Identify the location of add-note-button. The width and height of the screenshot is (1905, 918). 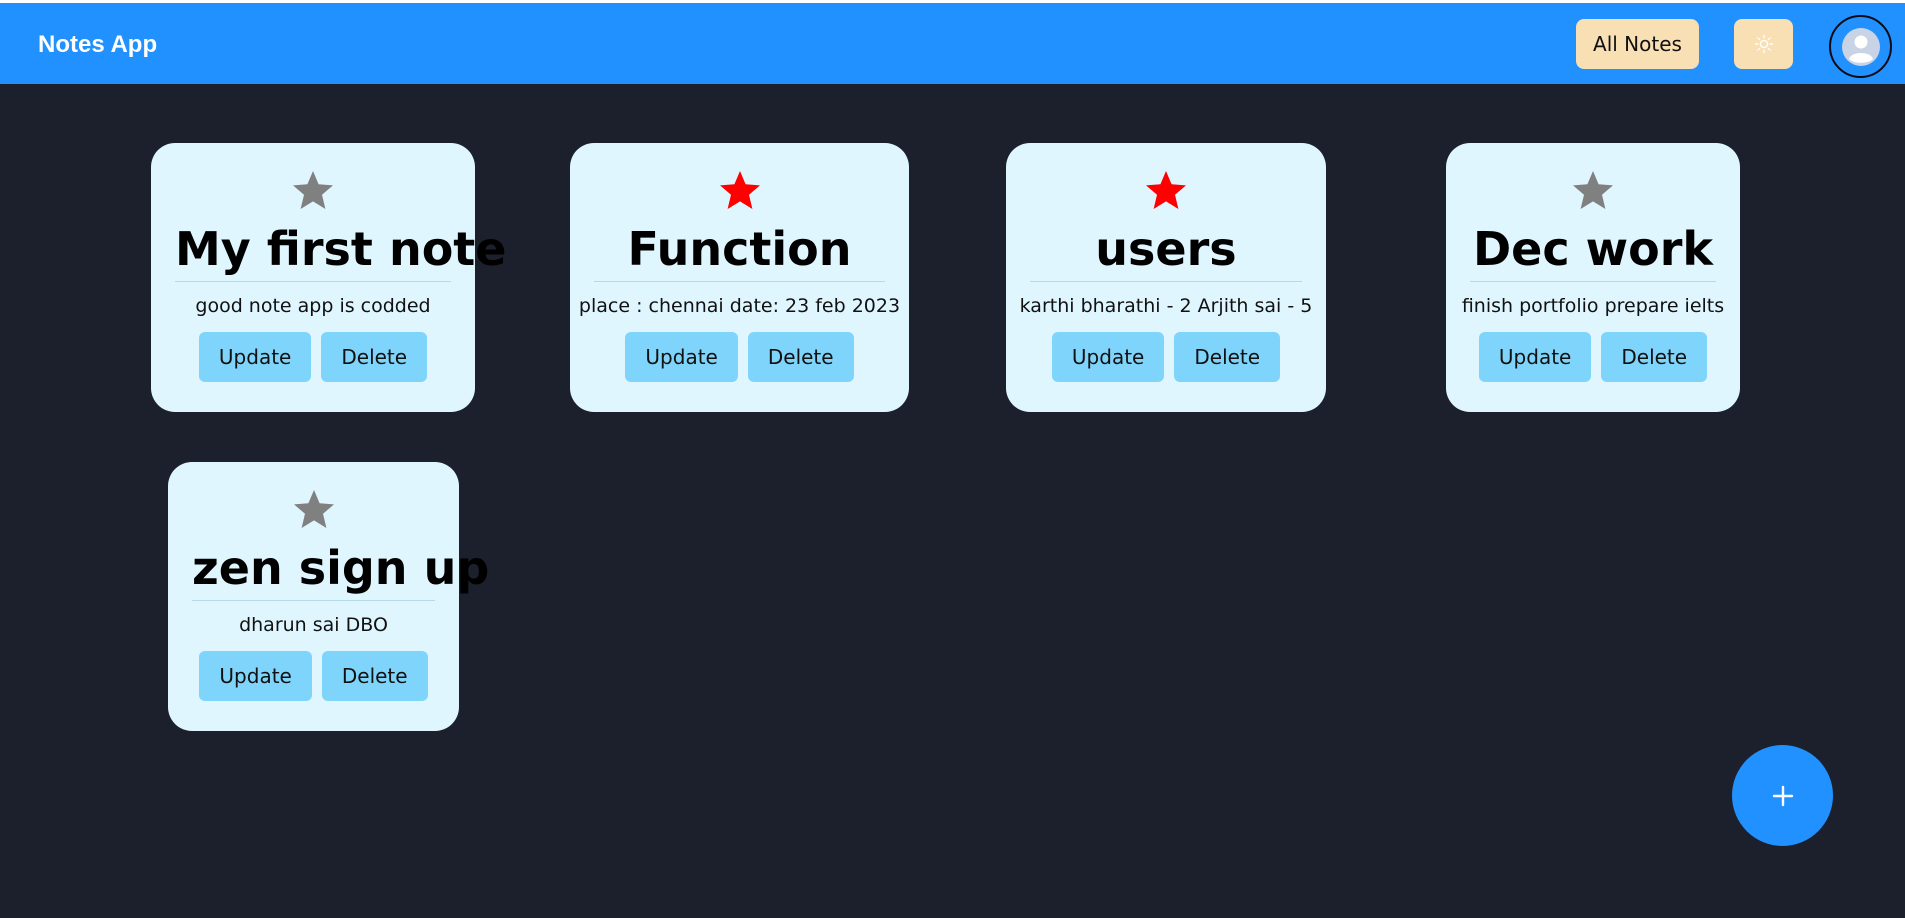
(1782, 795).